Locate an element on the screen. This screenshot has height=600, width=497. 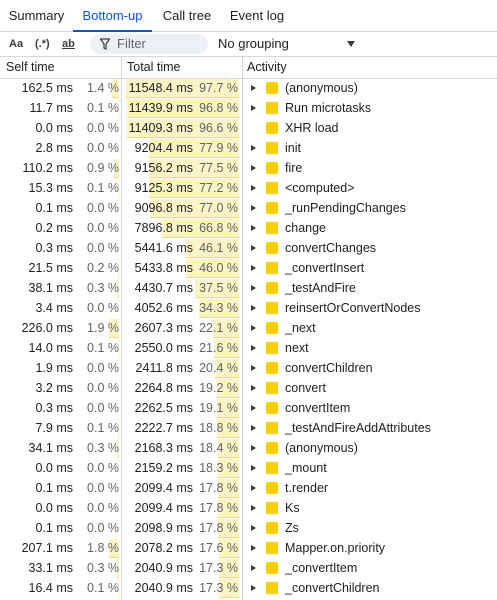
table-row: 0.0 ms 0.0 % 2159.2 ms 18.3 % _mount is located at coordinates (248, 468).